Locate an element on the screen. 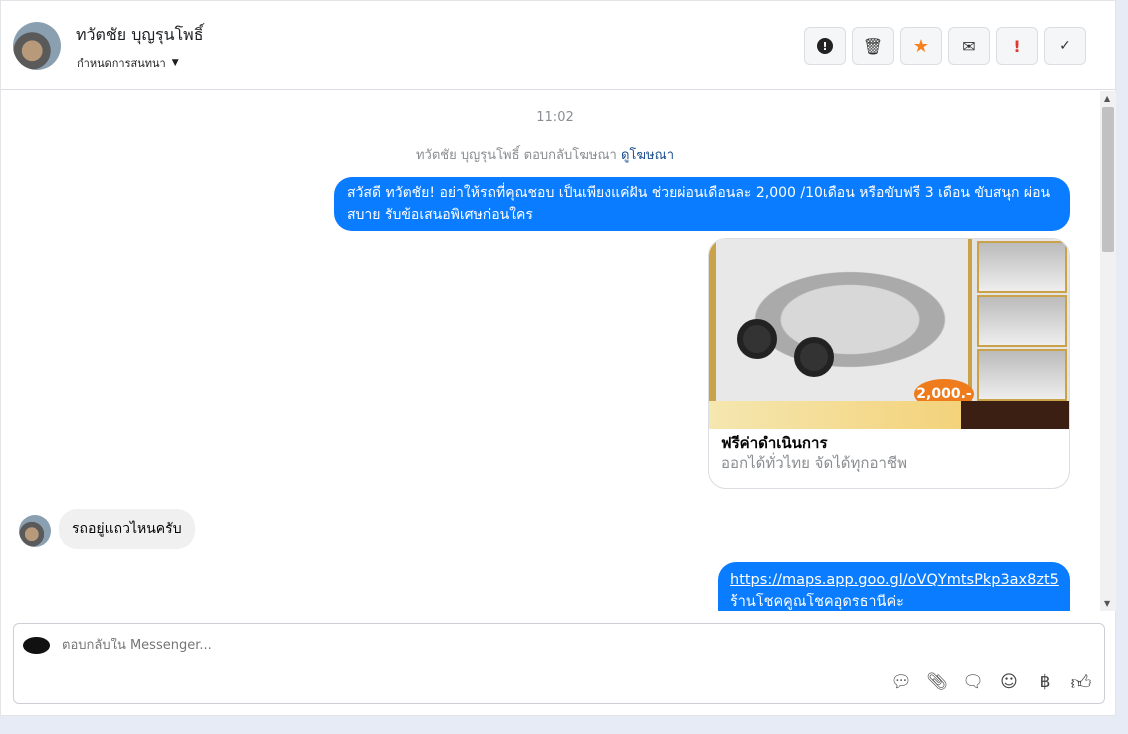 The image size is (1128, 734). payment-button: ฿ is located at coordinates (1045, 682).